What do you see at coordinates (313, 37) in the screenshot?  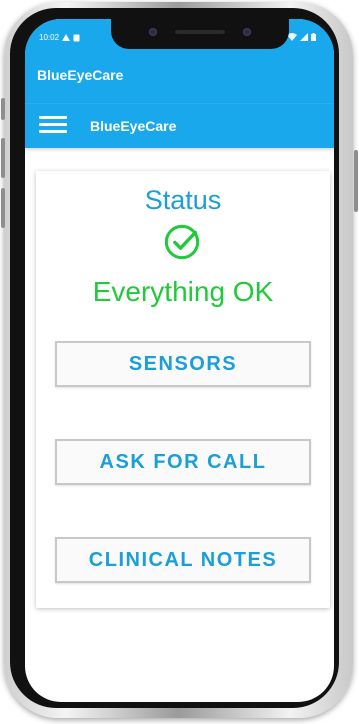 I see `battery-icon` at bounding box center [313, 37].